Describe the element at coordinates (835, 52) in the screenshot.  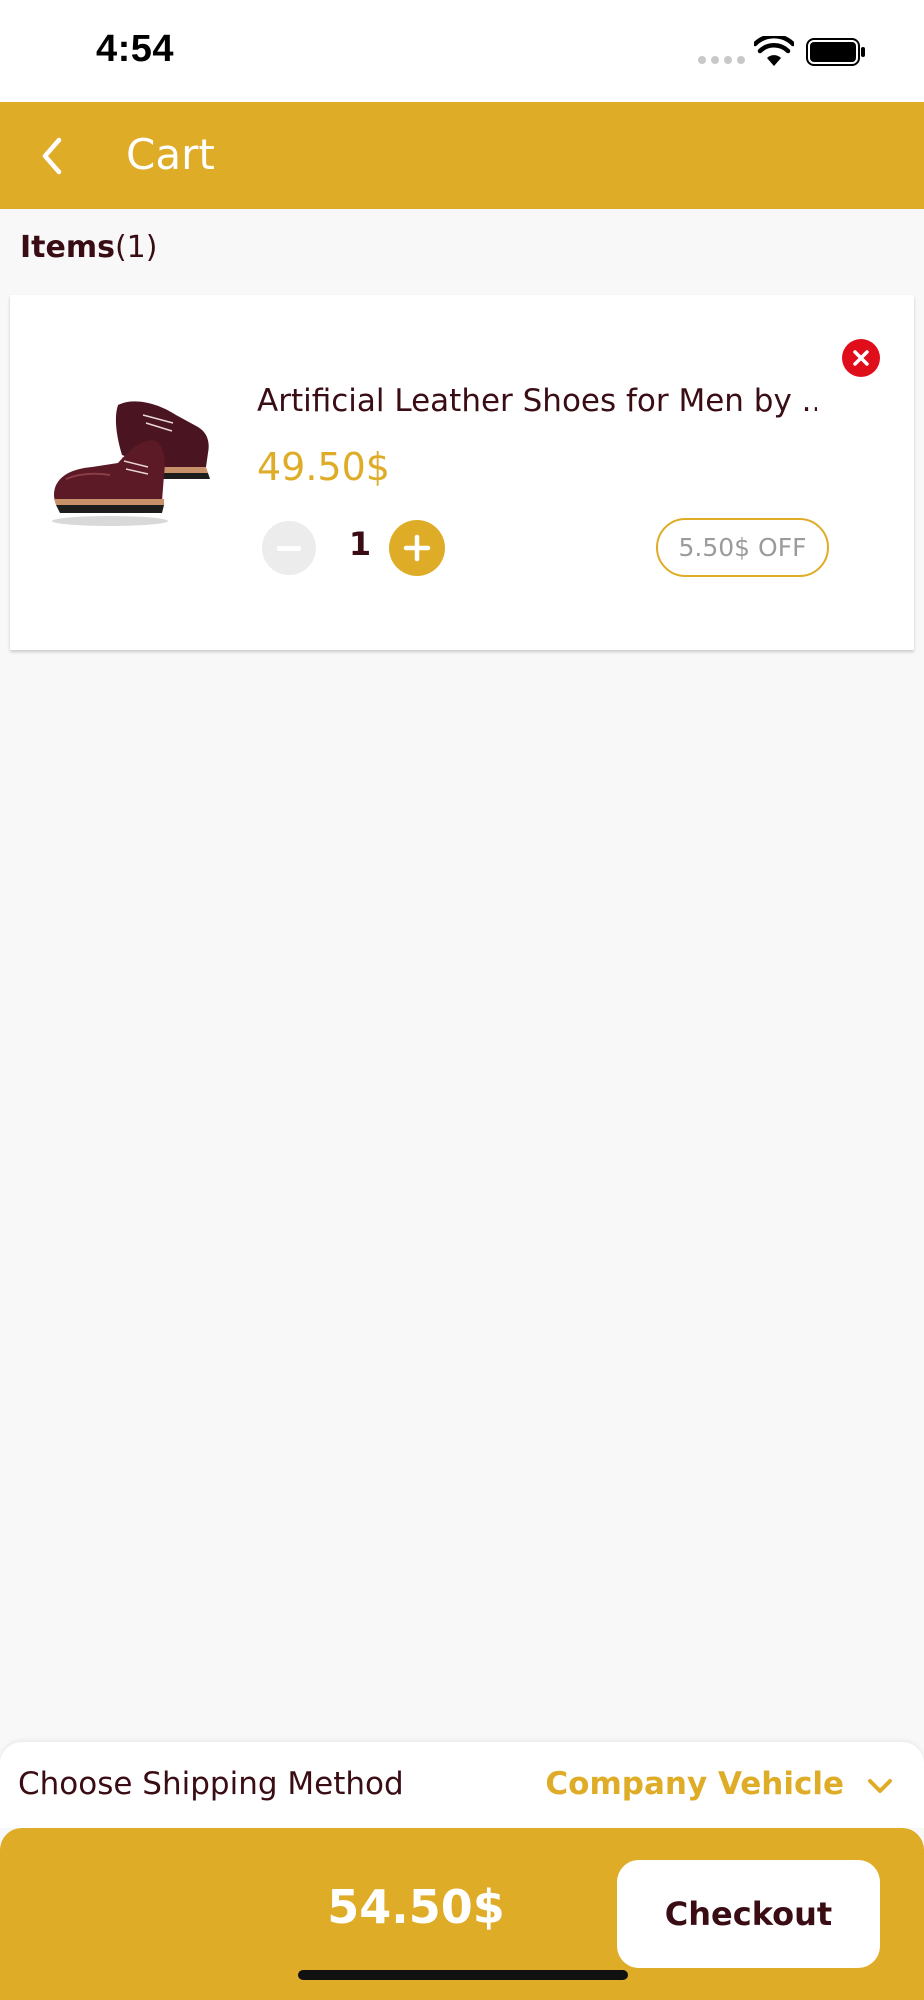
I see `battery-icon` at that location.